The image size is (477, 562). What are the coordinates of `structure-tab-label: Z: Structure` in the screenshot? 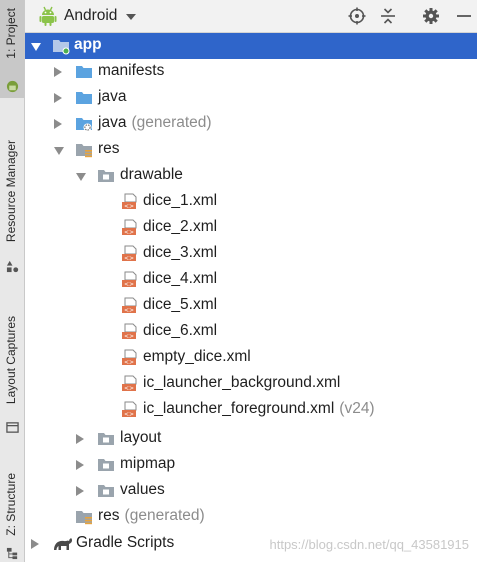 It's located at (11, 504).